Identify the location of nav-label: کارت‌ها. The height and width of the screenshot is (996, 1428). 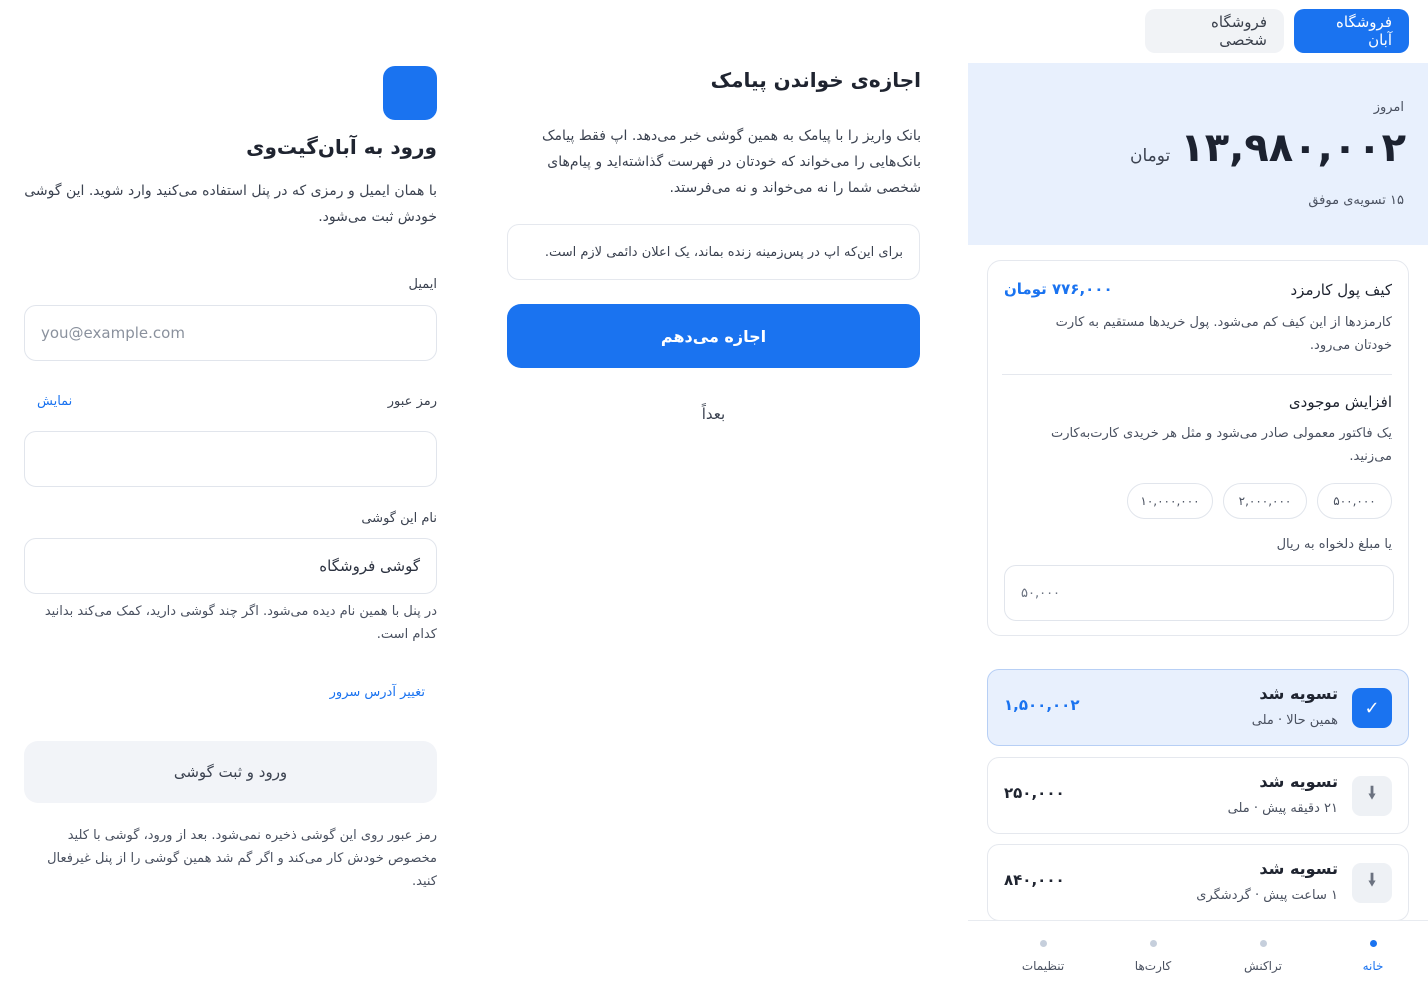
(1153, 966).